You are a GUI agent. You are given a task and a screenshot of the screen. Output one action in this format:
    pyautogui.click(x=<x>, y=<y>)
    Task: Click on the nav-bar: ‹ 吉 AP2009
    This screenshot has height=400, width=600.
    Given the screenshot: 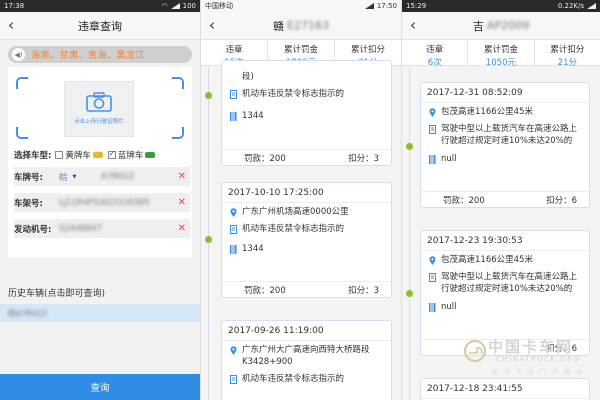 What is the action you would take?
    pyautogui.click(x=501, y=26)
    